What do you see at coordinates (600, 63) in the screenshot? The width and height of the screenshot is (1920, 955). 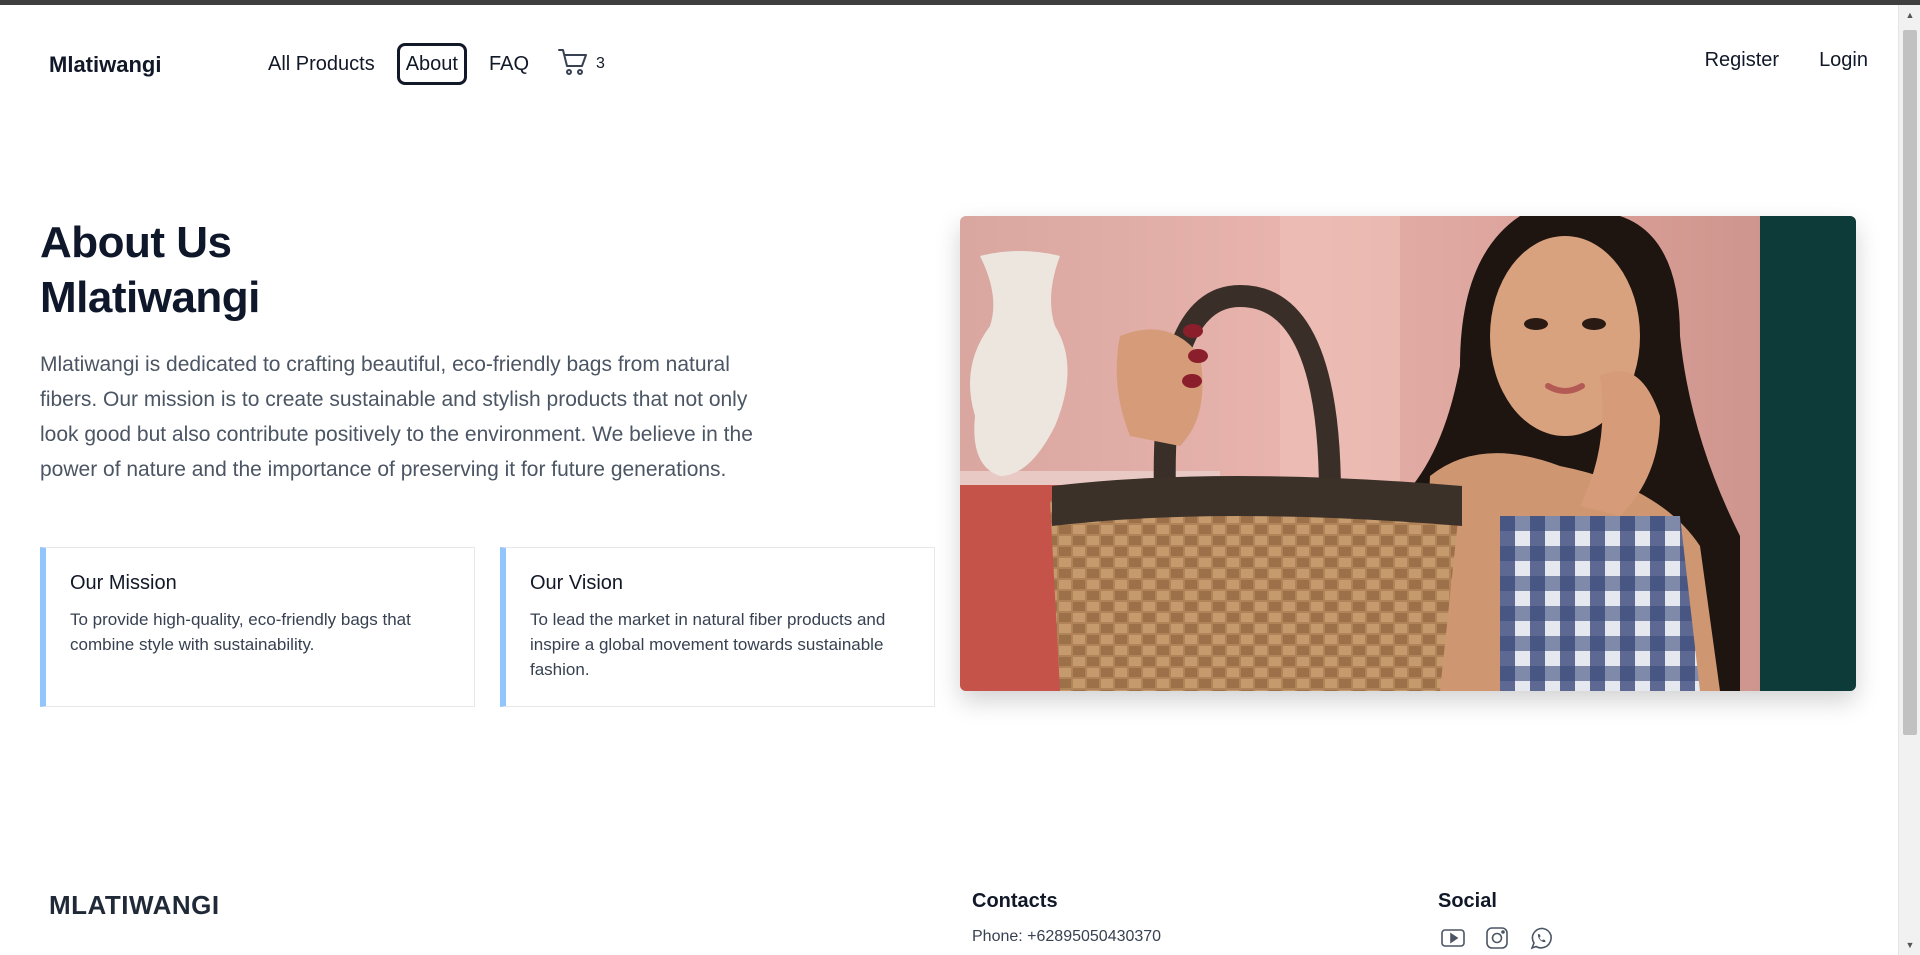 I see `cart-count-badge: 3` at bounding box center [600, 63].